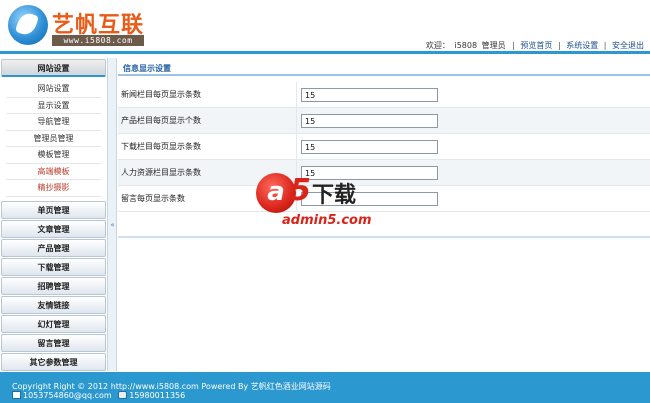  Describe the element at coordinates (384, 237) in the screenshot. I see `panel-bottom-border` at that location.